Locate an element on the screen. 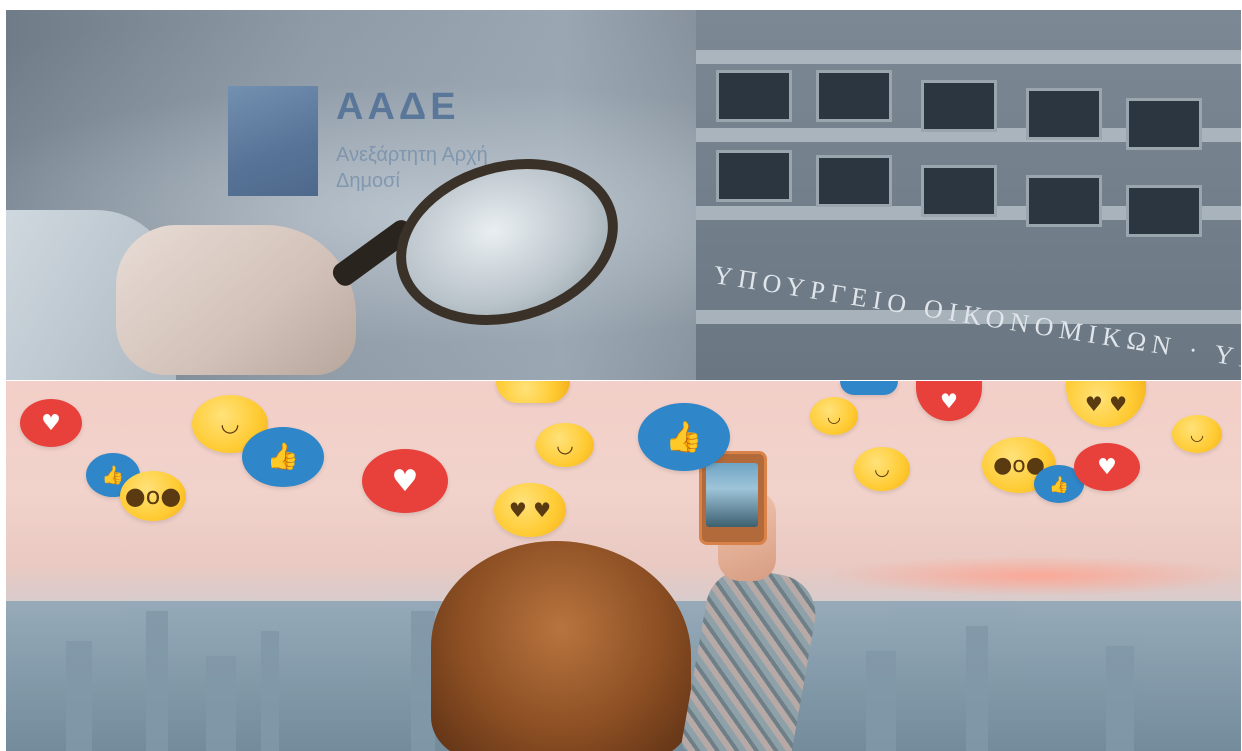  logo-subtitle-line1: Ανεξάρτητη Αρχή is located at coordinates (412, 155).